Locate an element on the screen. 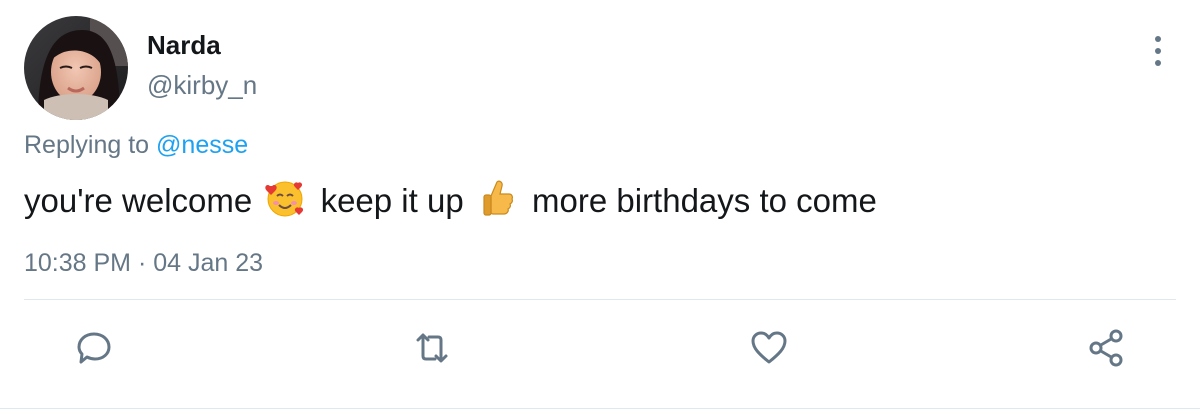 The width and height of the screenshot is (1200, 409). user-names: Narda @kirby_n is located at coordinates (202, 68).